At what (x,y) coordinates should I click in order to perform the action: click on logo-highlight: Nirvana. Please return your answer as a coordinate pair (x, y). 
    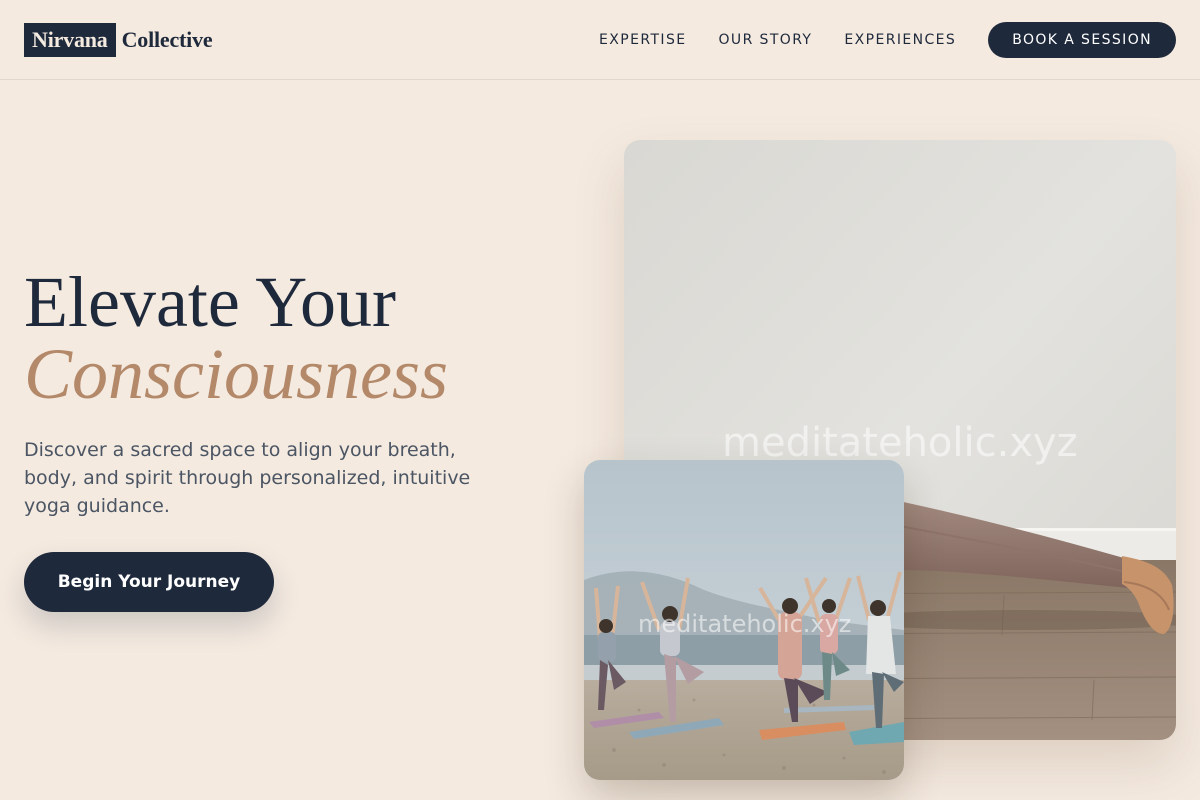
    Looking at the image, I should click on (70, 40).